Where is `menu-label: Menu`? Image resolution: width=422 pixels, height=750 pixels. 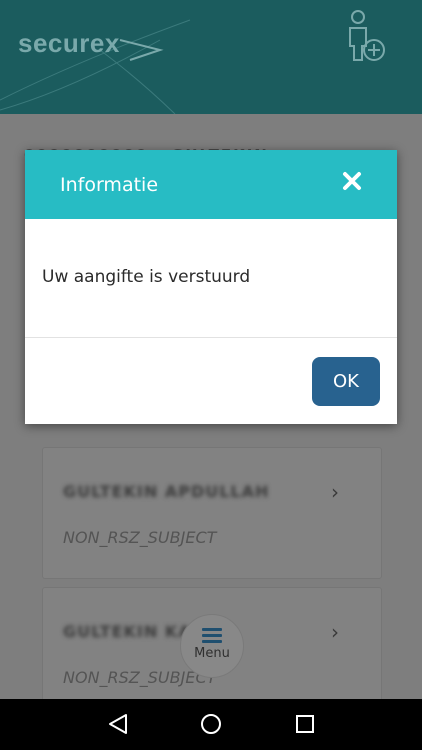
menu-label: Menu is located at coordinates (212, 653).